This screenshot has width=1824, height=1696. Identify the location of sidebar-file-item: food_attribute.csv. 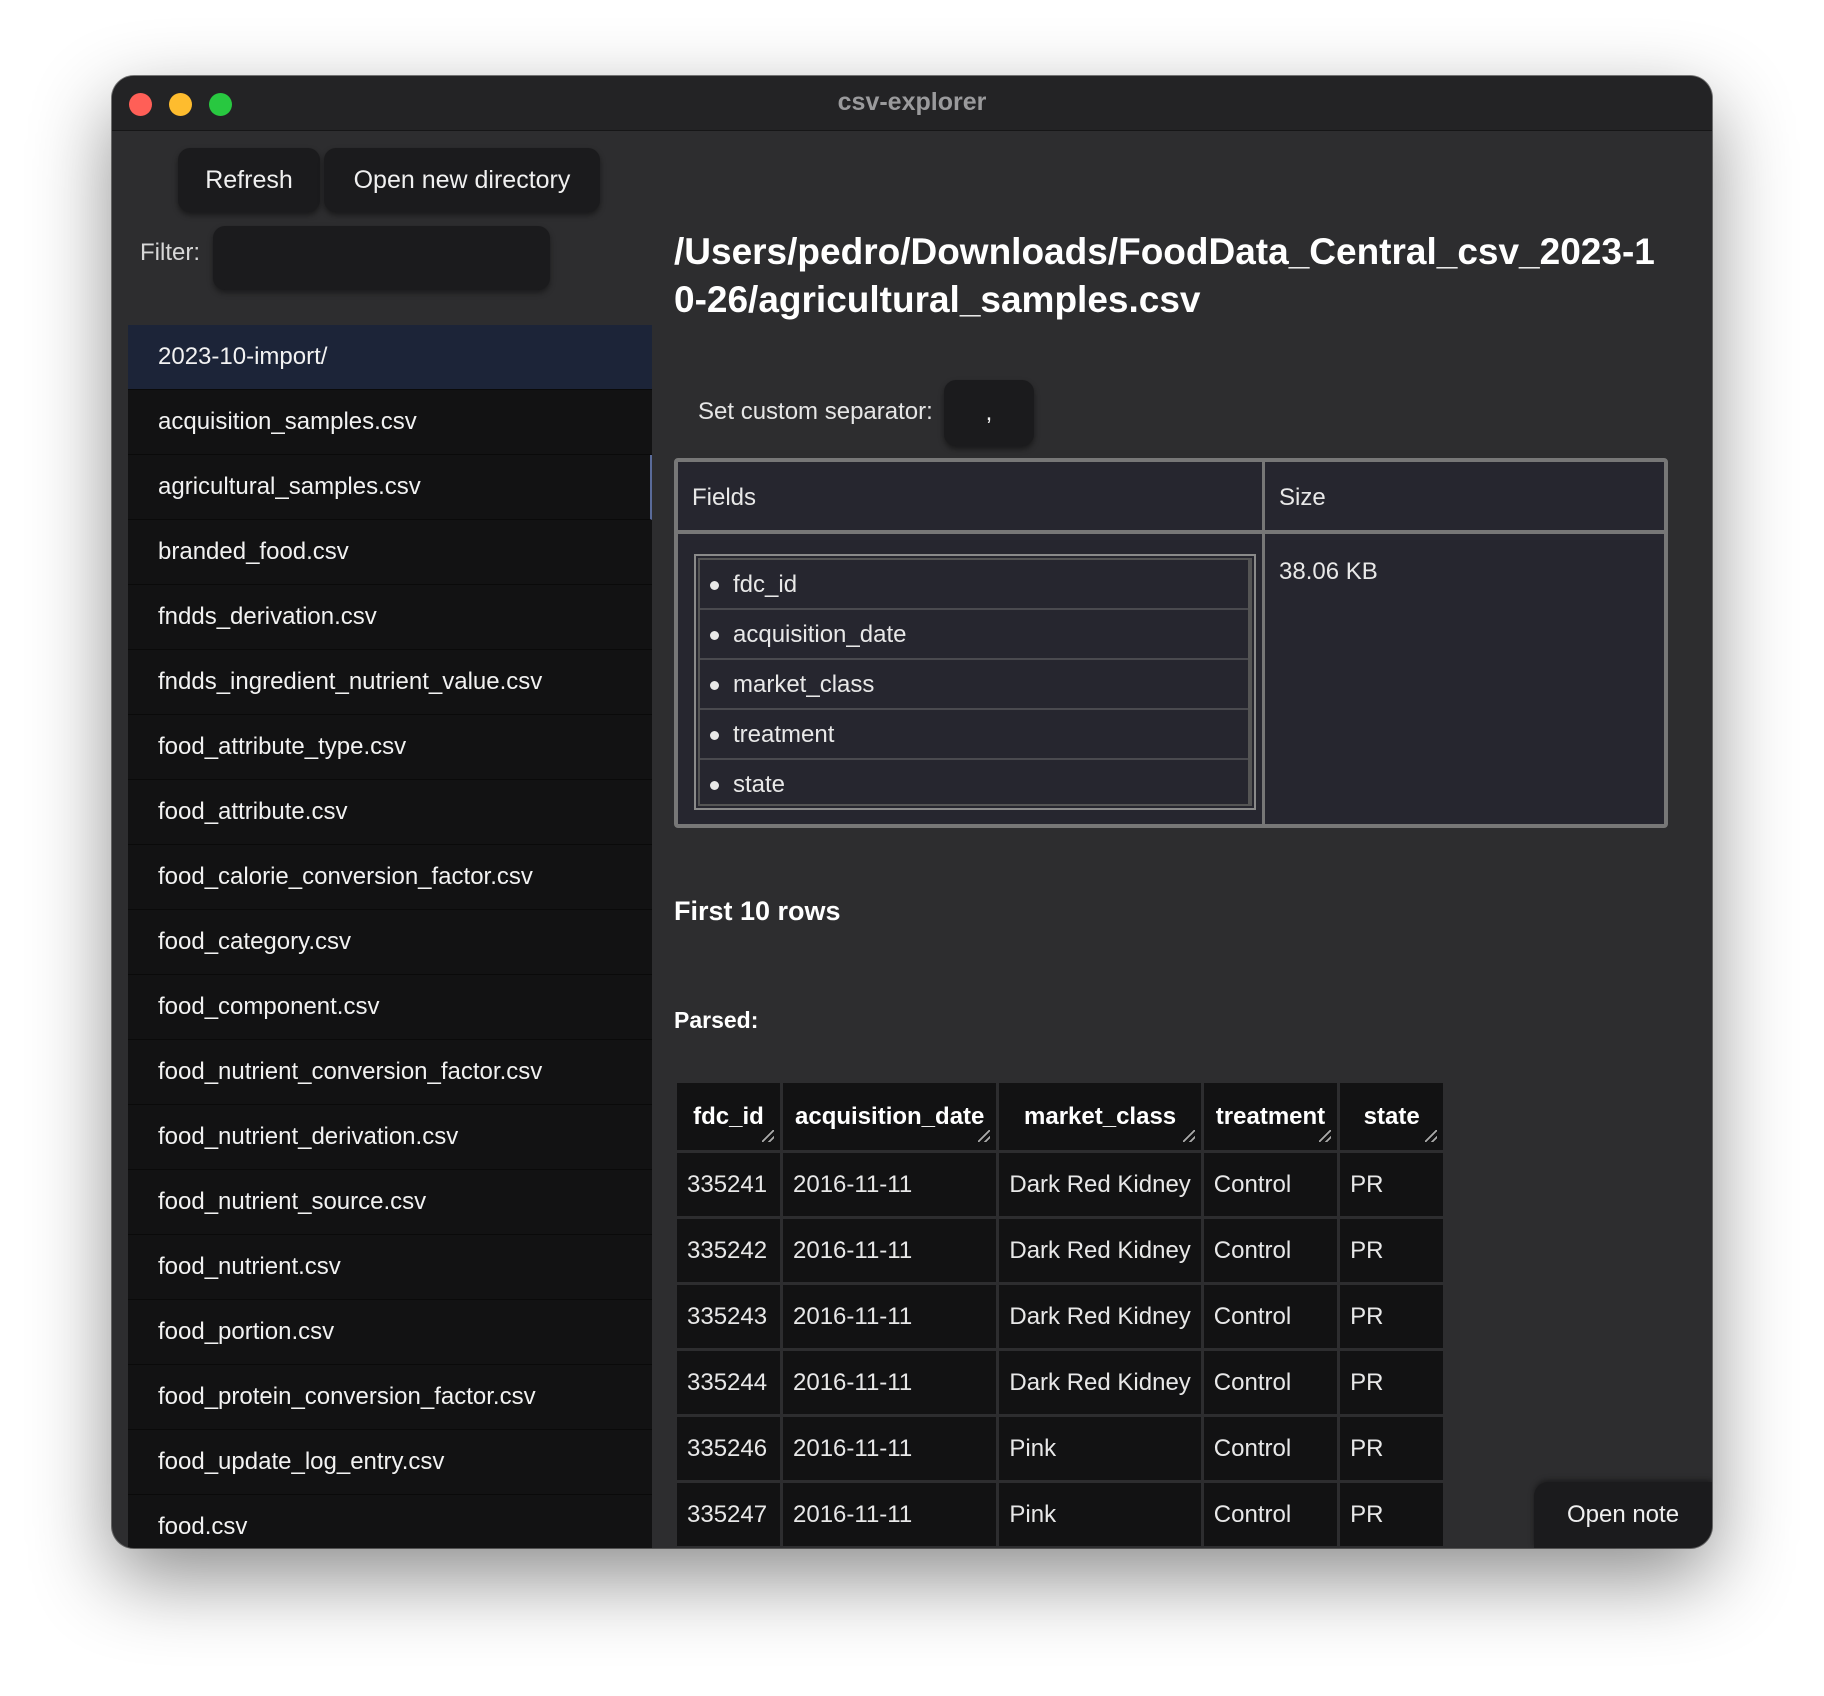
(390, 812).